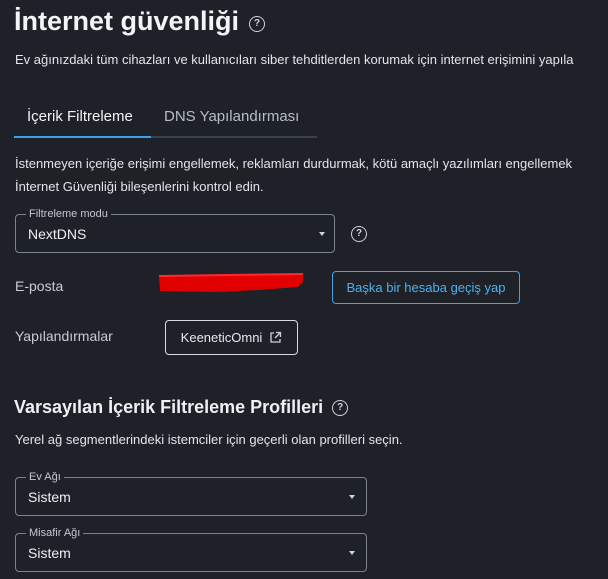 This screenshot has width=608, height=579. I want to click on switch-account-button: Başka bir hesaba geçiş yap, so click(426, 287).